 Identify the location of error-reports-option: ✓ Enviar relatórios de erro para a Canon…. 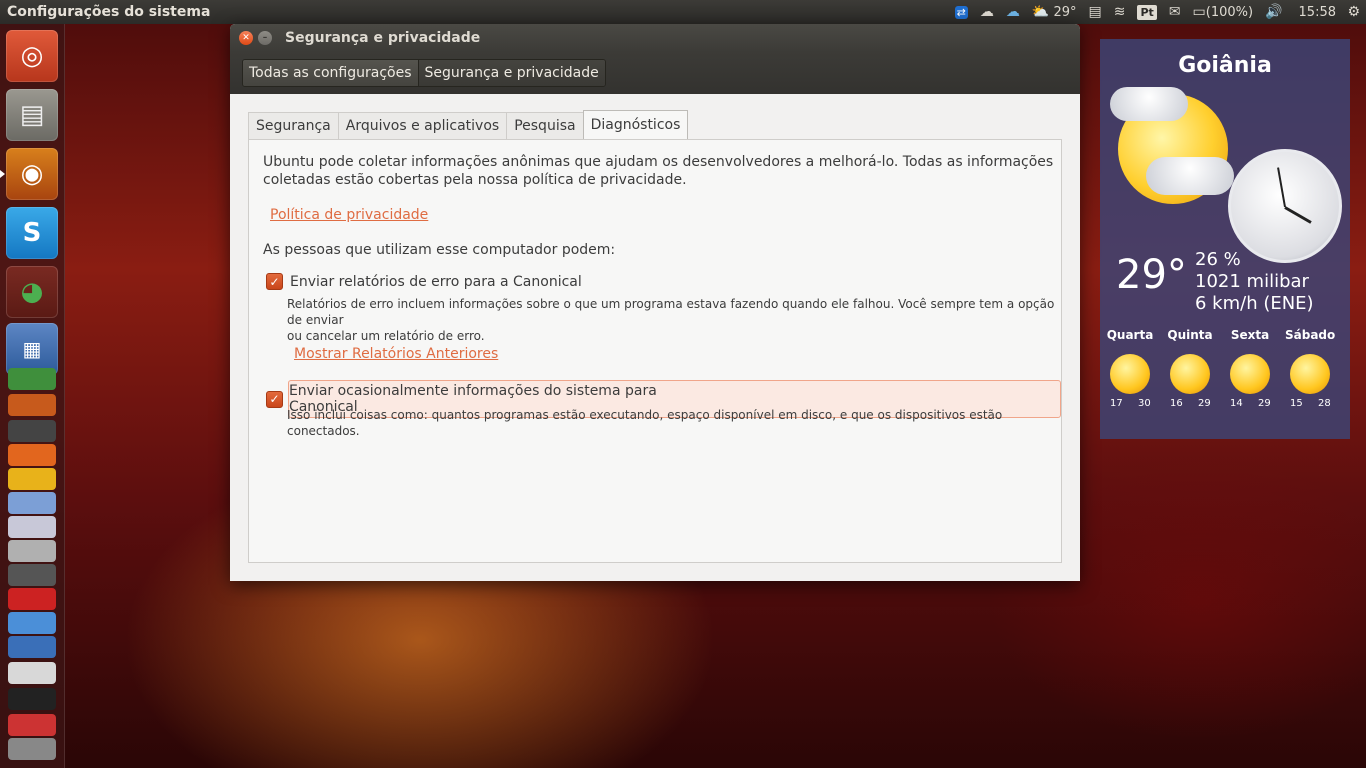
(424, 281).